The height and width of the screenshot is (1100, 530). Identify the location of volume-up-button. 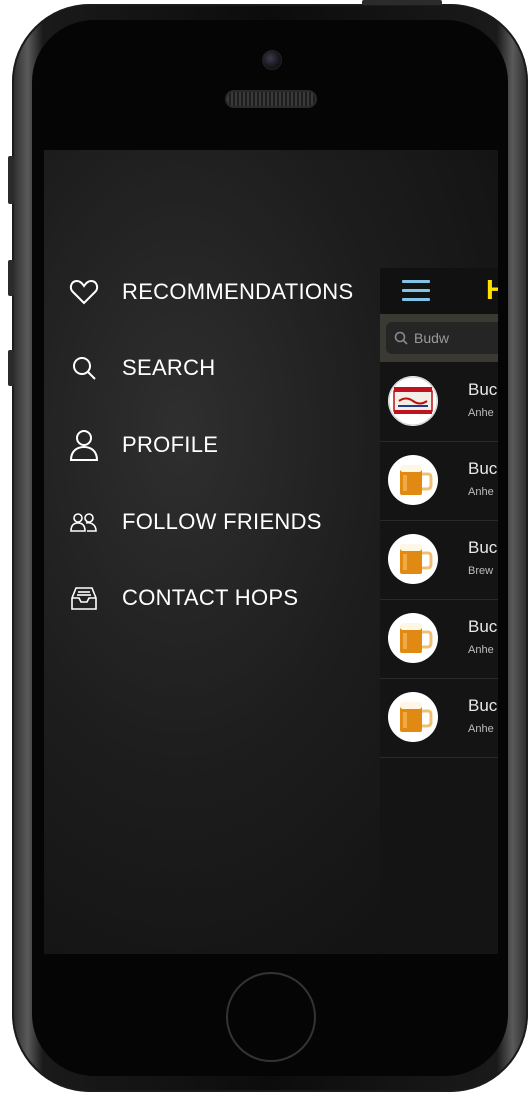
(11, 278).